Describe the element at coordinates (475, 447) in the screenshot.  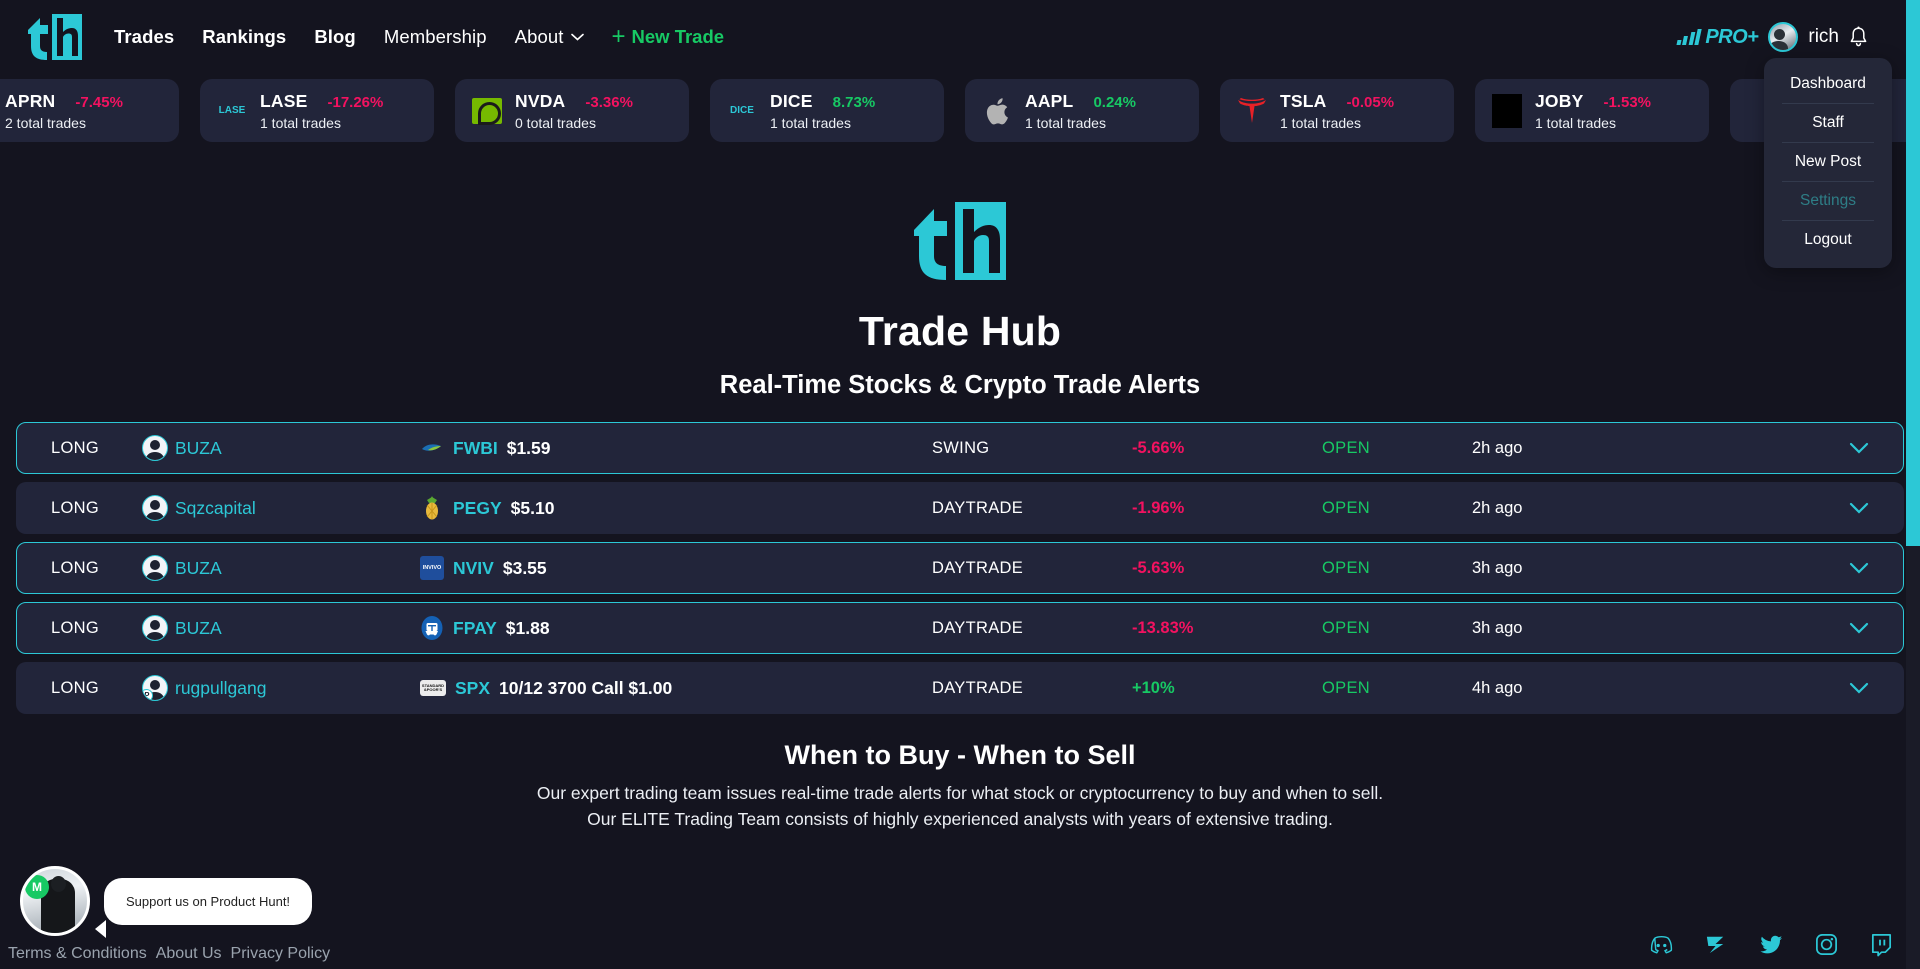
I see `trade-symbol: FWBI` at that location.